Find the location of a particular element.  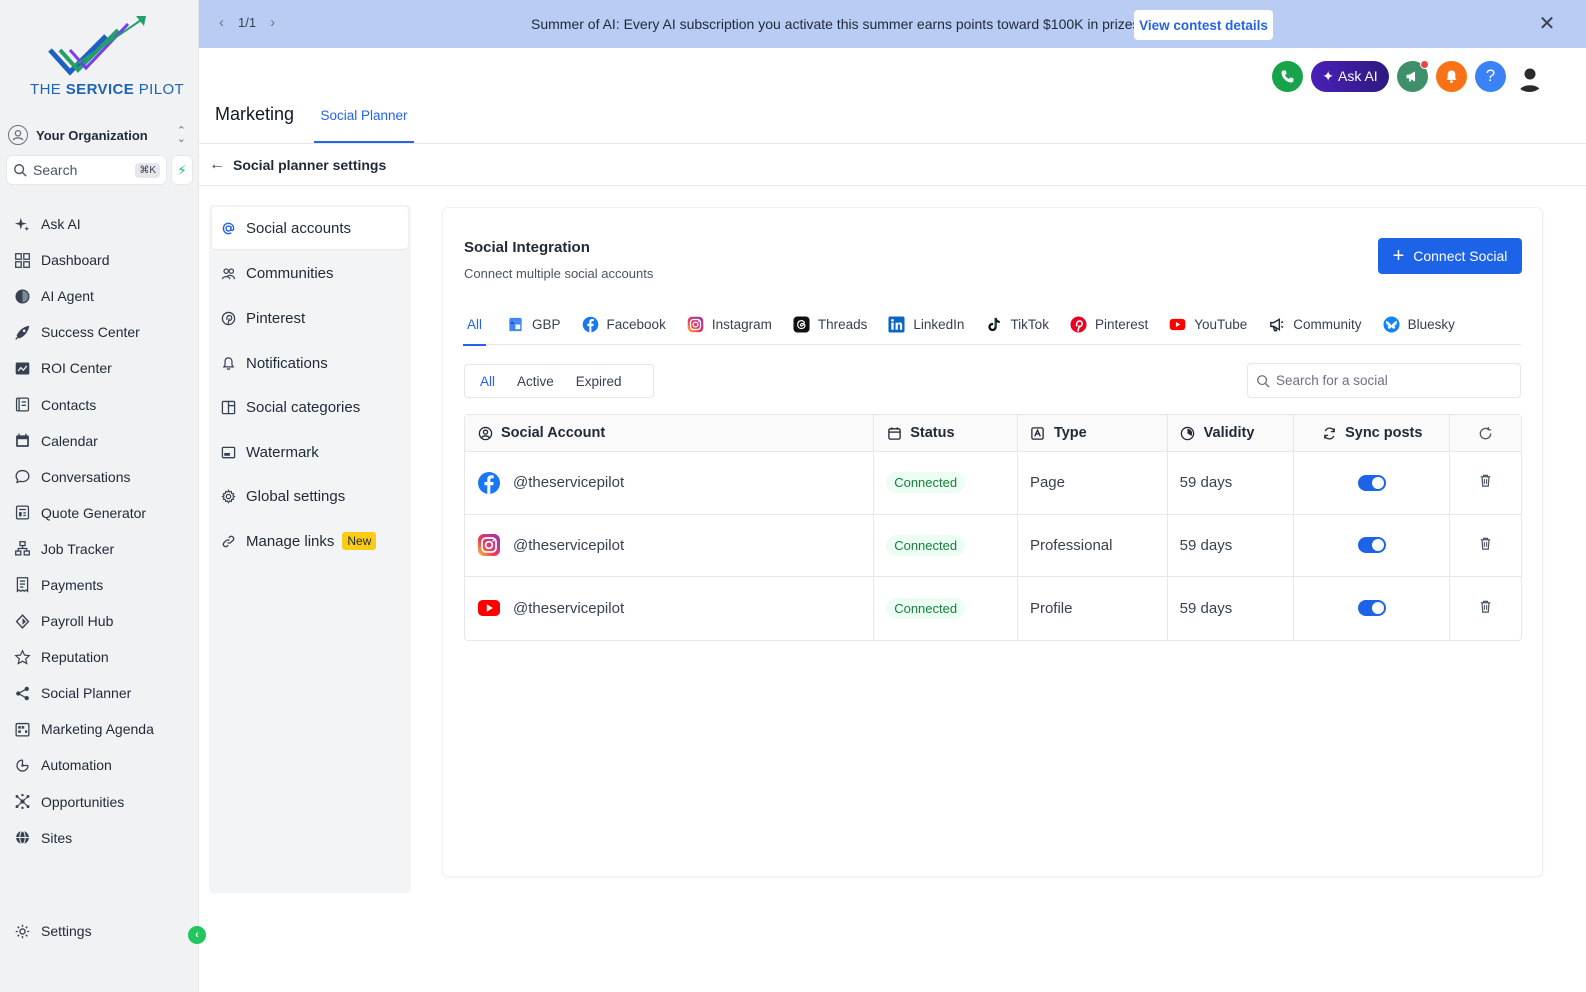

avatar is located at coordinates (1529, 76).